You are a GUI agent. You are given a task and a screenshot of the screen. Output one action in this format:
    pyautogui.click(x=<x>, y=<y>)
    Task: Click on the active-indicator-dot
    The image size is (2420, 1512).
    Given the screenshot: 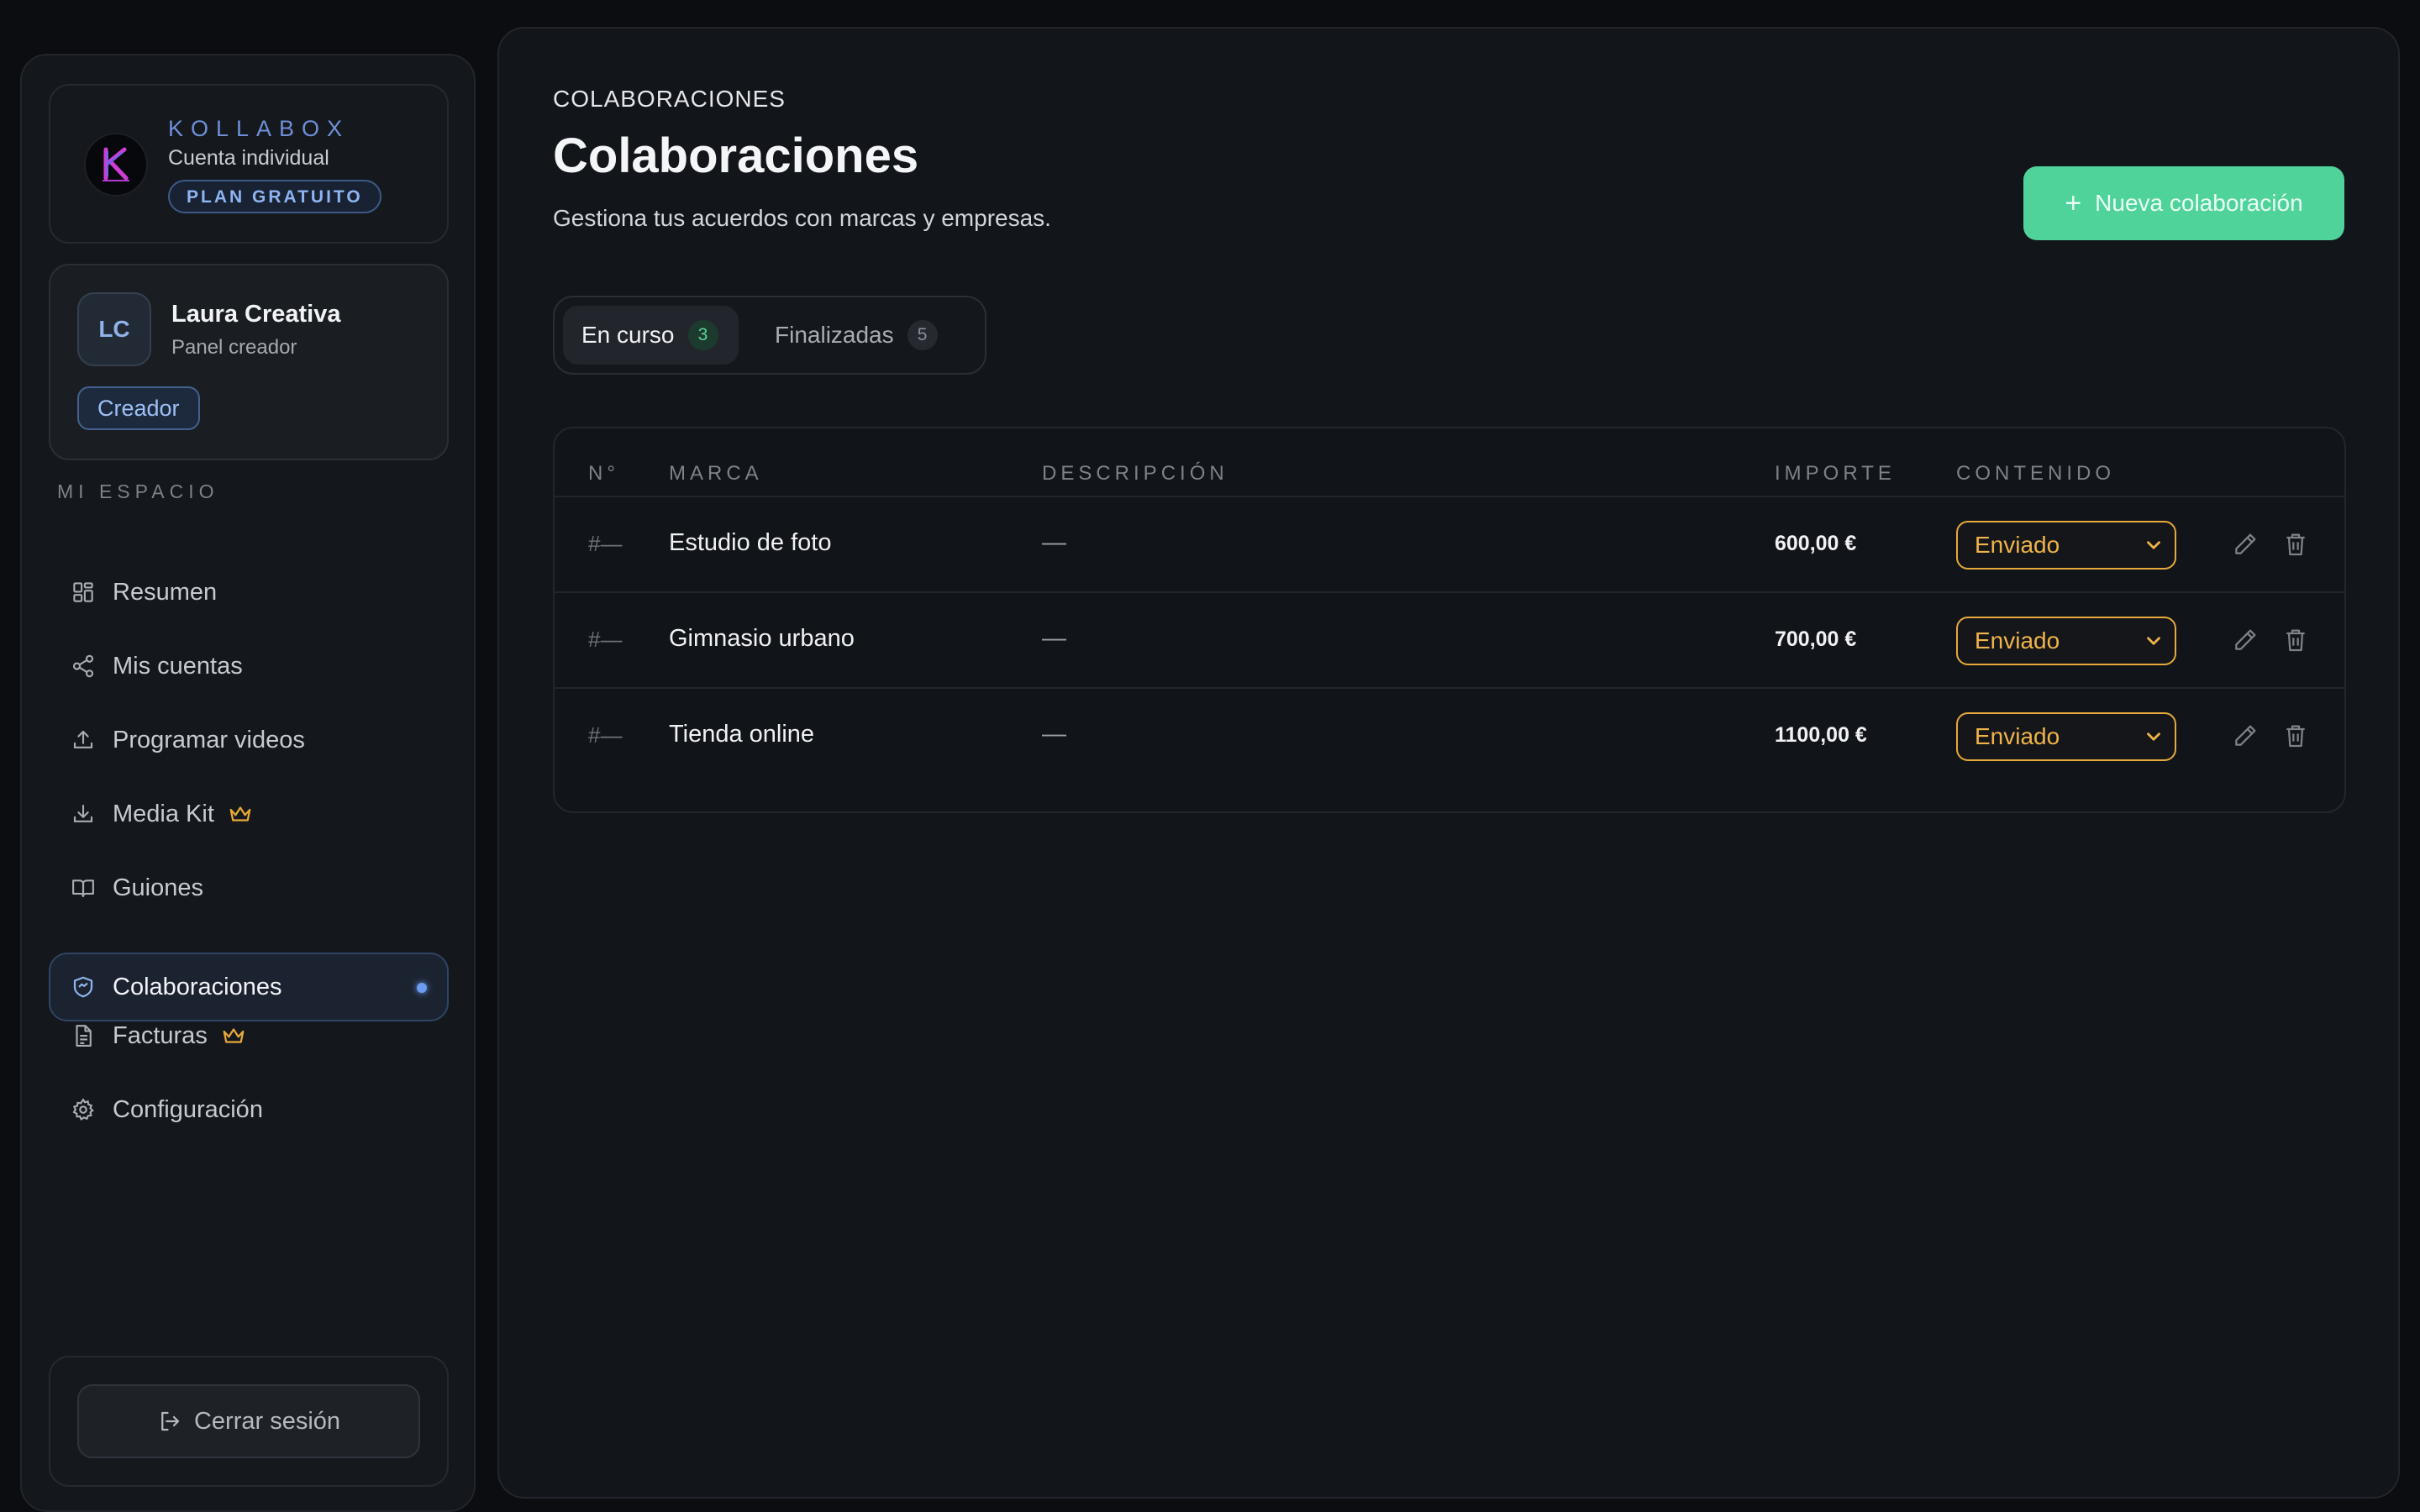 What is the action you would take?
    pyautogui.click(x=422, y=988)
    